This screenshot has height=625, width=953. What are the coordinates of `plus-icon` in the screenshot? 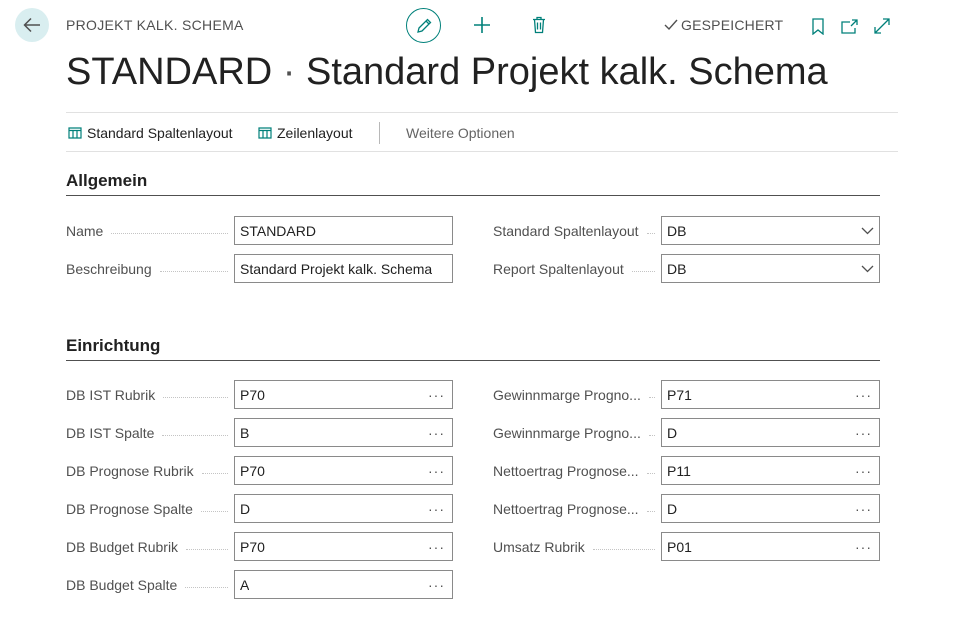 It's located at (482, 25).